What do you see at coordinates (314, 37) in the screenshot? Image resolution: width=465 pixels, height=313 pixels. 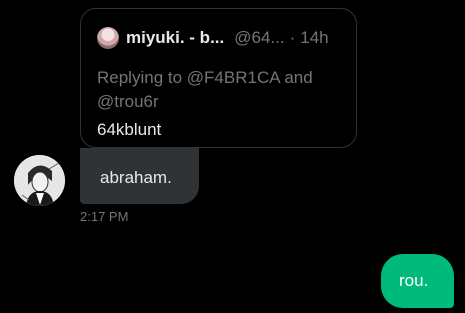 I see `quoted-tweet-time: 14h` at bounding box center [314, 37].